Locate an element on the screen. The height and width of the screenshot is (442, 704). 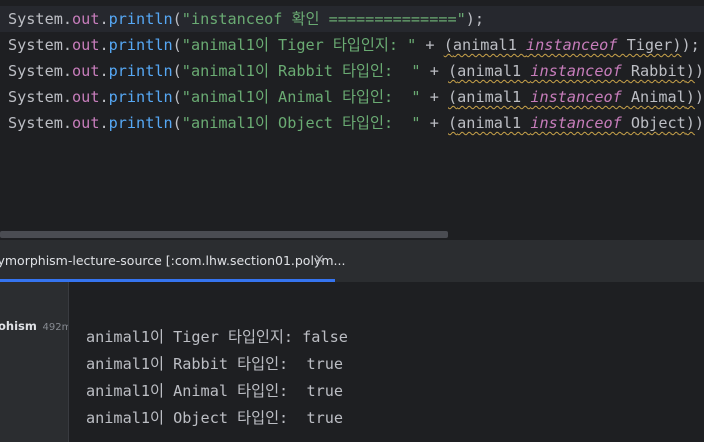
run-tree-item-name: ohism is located at coordinates (18, 326).